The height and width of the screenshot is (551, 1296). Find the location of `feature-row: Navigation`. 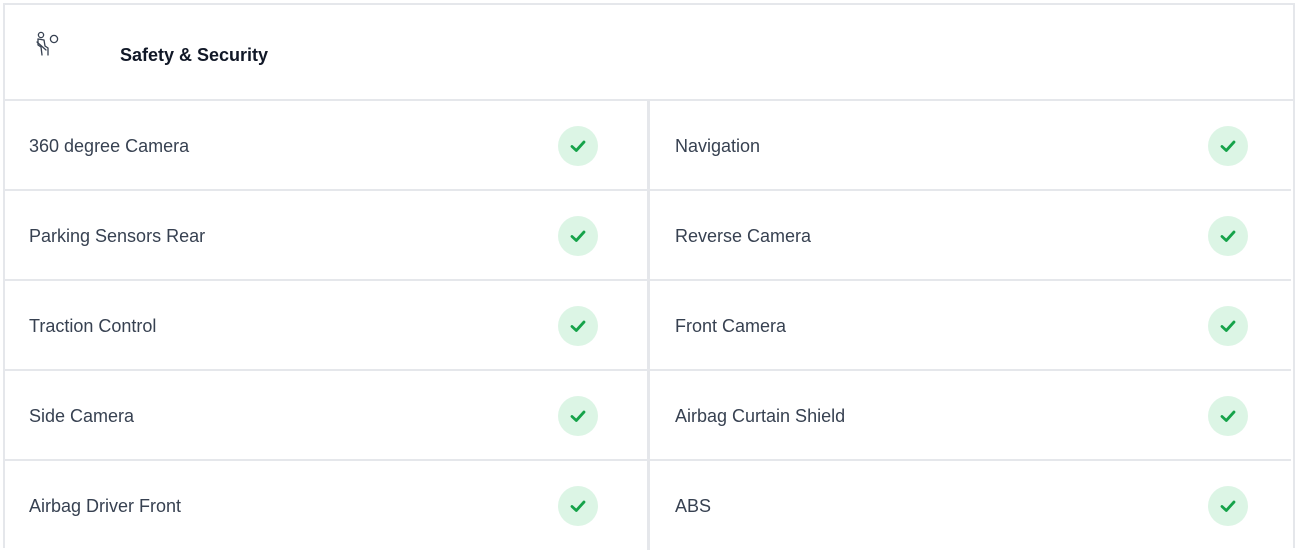

feature-row: Navigation is located at coordinates (969, 146).